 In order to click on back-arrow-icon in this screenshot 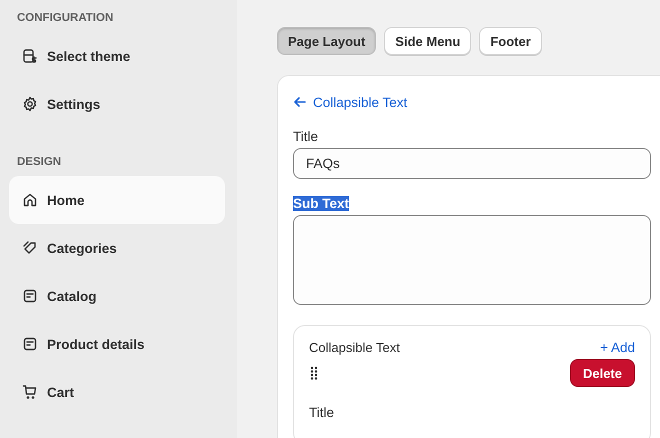, I will do `click(300, 102)`.